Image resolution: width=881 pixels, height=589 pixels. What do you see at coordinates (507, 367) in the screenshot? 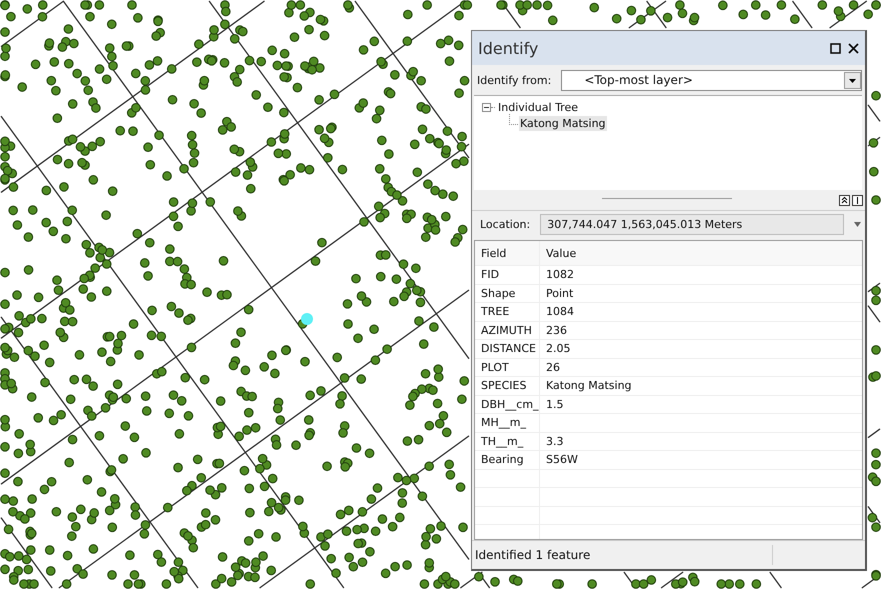
I see `field-cell: PLOT` at bounding box center [507, 367].